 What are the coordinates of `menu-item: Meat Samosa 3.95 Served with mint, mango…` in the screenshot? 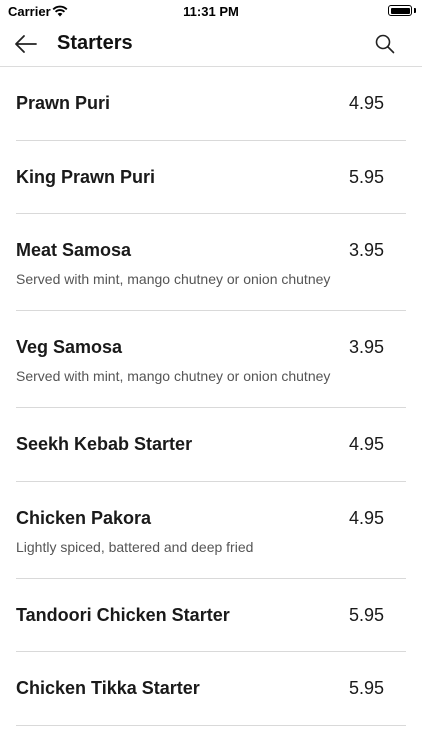 It's located at (211, 262).